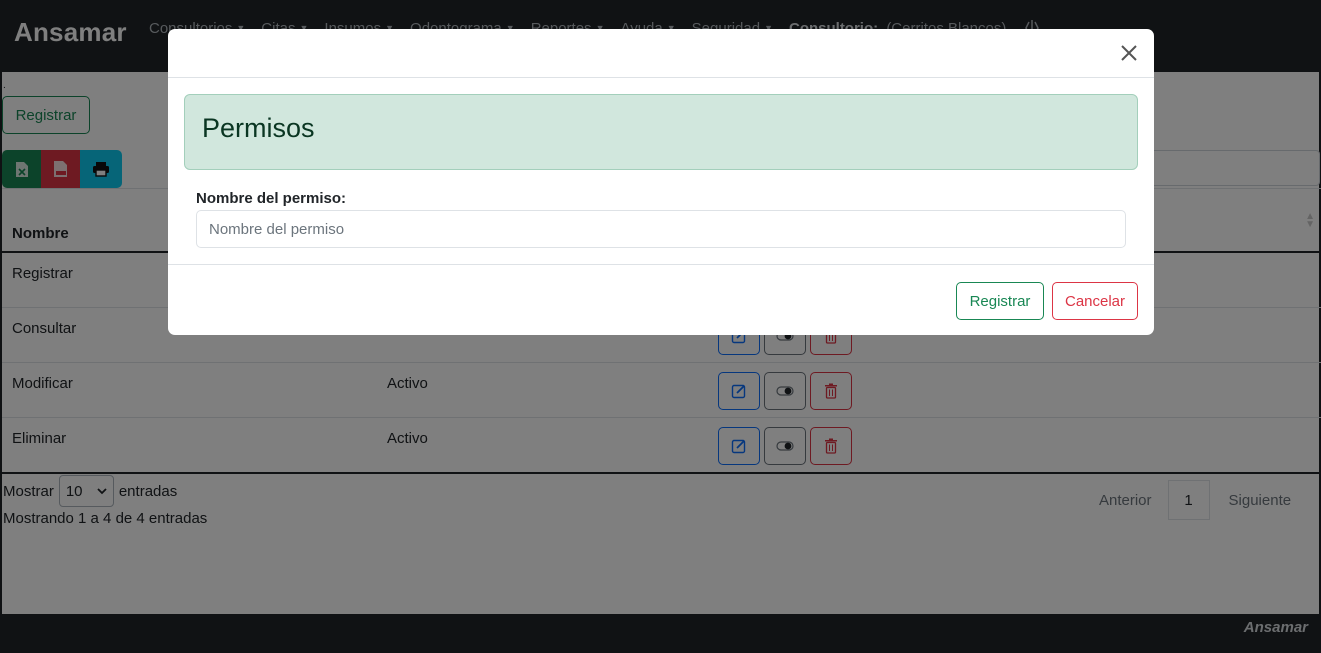 This screenshot has height=653, width=1321. I want to click on modal-footer: Registrar Cancelar, so click(661, 299).